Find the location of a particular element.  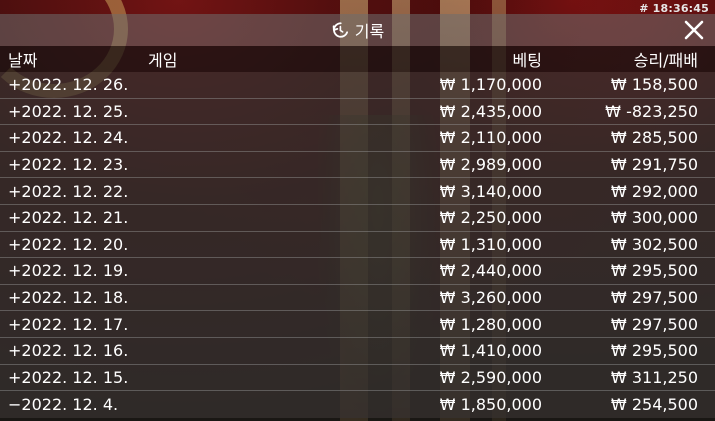

history-icon is located at coordinates (340, 30).